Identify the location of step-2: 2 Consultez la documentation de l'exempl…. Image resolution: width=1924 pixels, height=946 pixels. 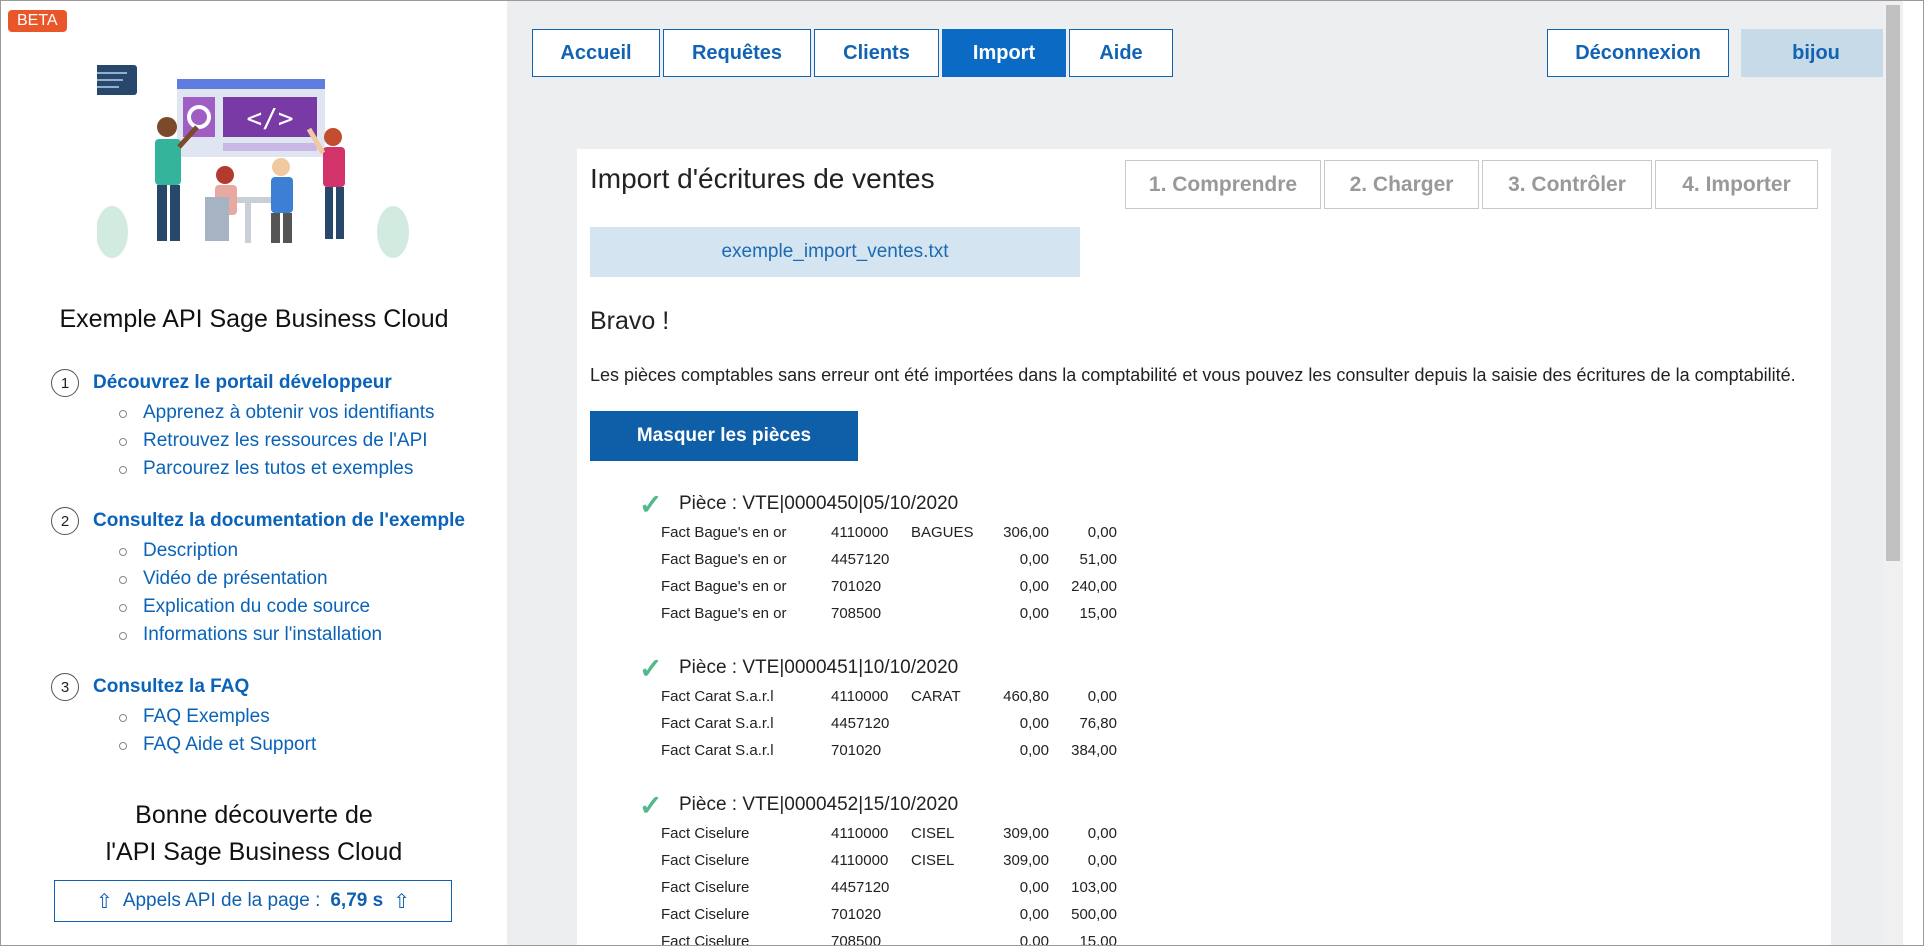
(271, 577).